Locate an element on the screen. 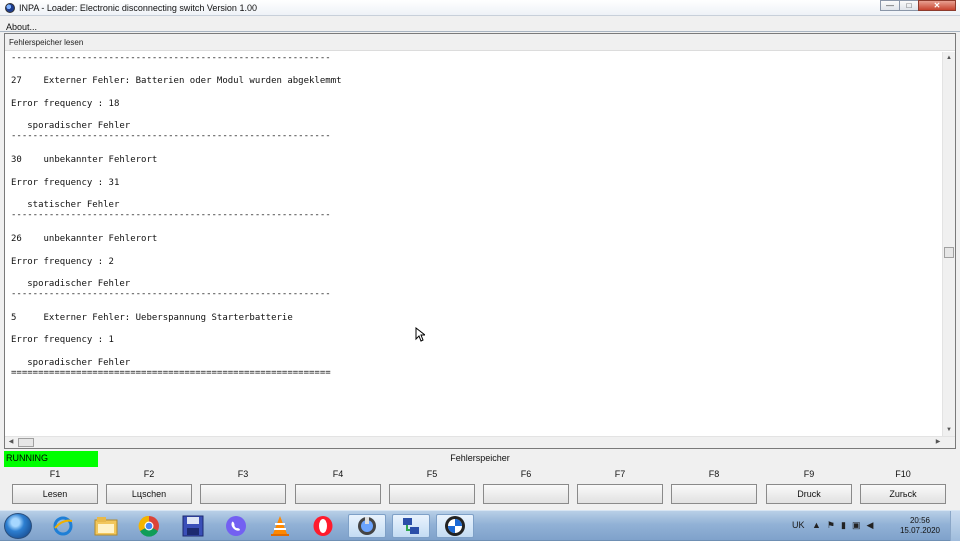  file-explorer-icon is located at coordinates (106, 526).